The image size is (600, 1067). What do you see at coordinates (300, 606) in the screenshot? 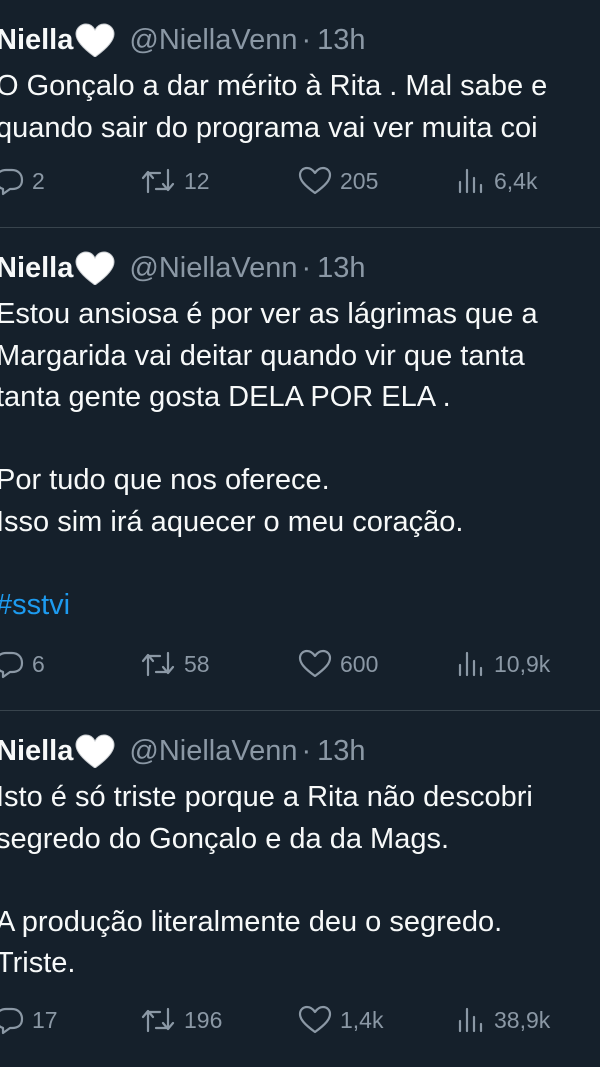
I see `hashtag-link: #sstvi` at bounding box center [300, 606].